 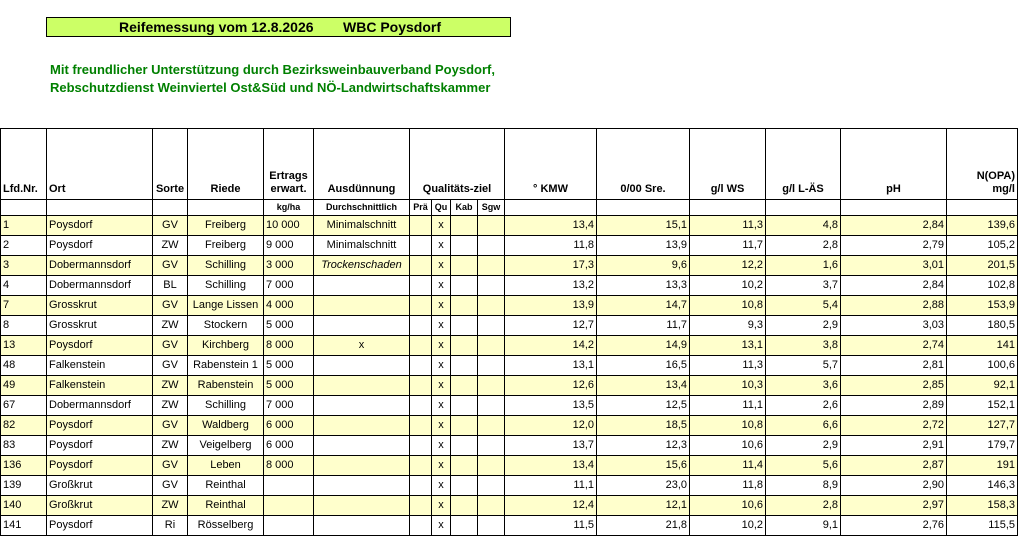 I want to click on cell-ws: 13,1, so click(x=727, y=345).